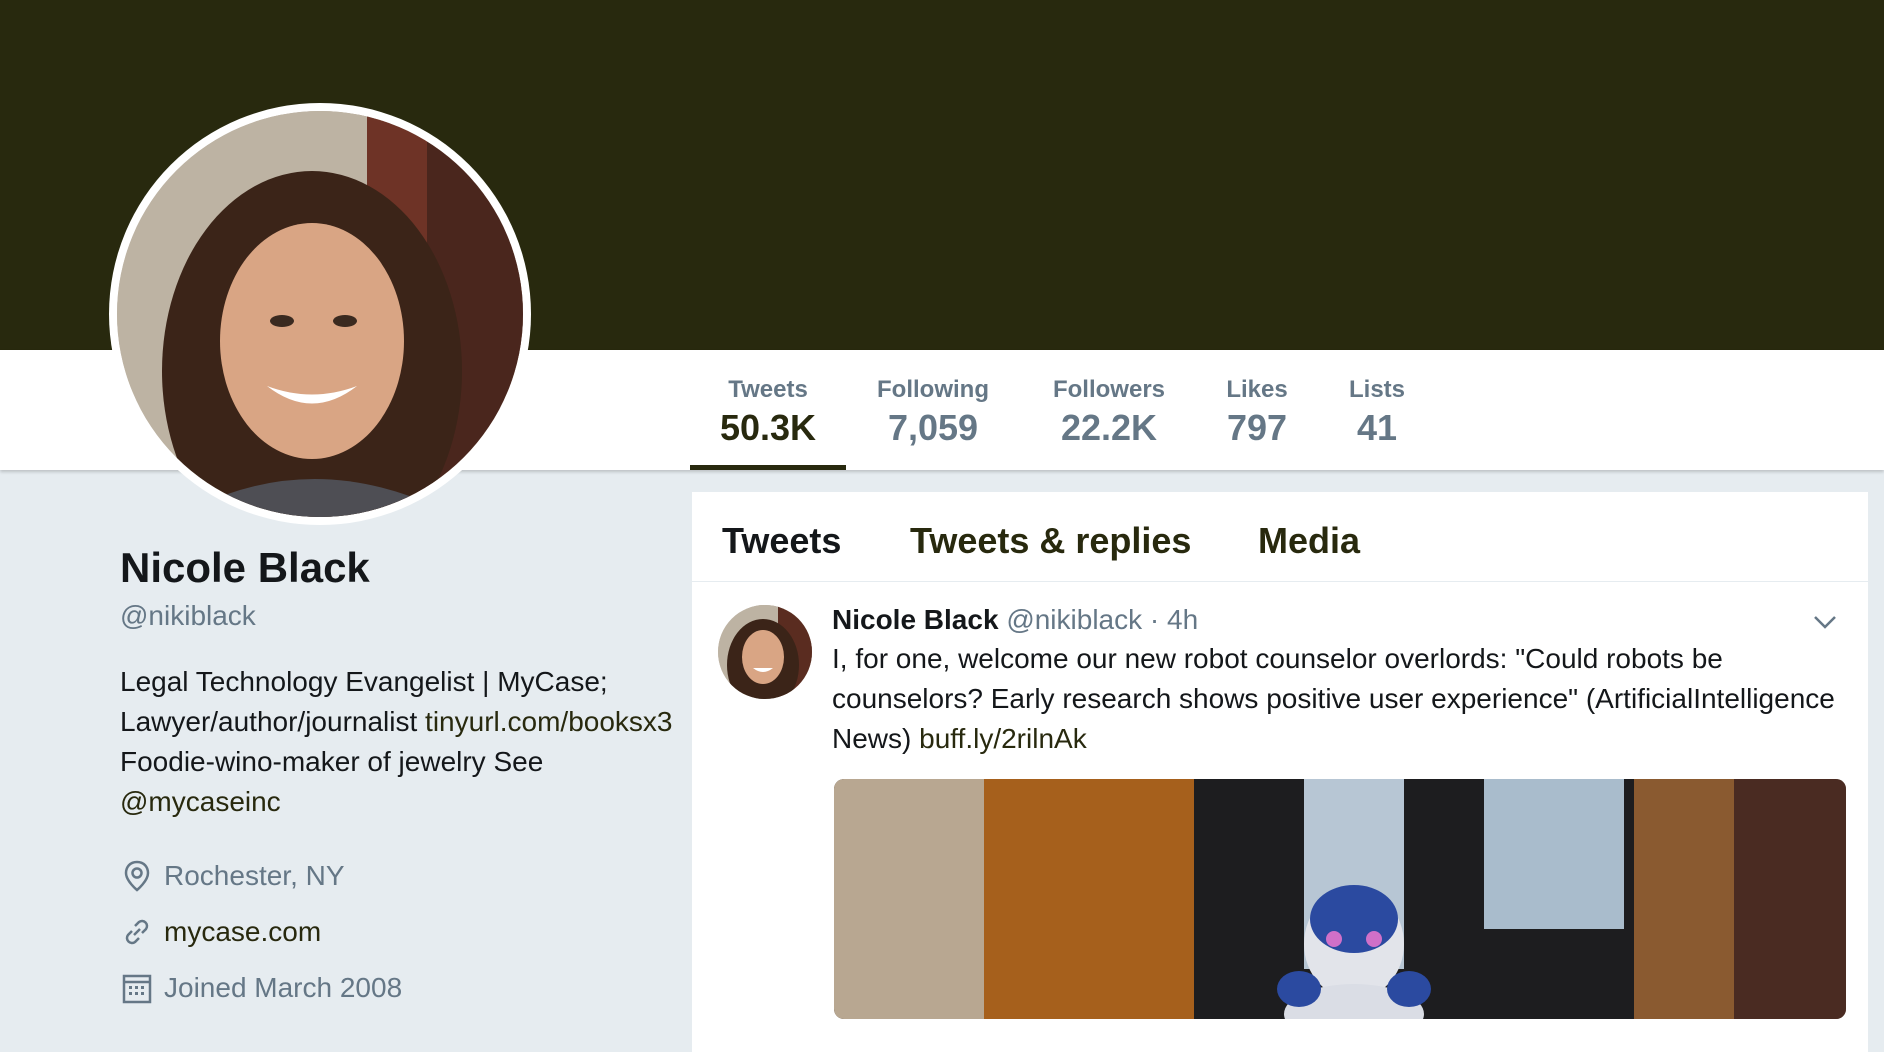  I want to click on tweet-media, so click(1340, 899).